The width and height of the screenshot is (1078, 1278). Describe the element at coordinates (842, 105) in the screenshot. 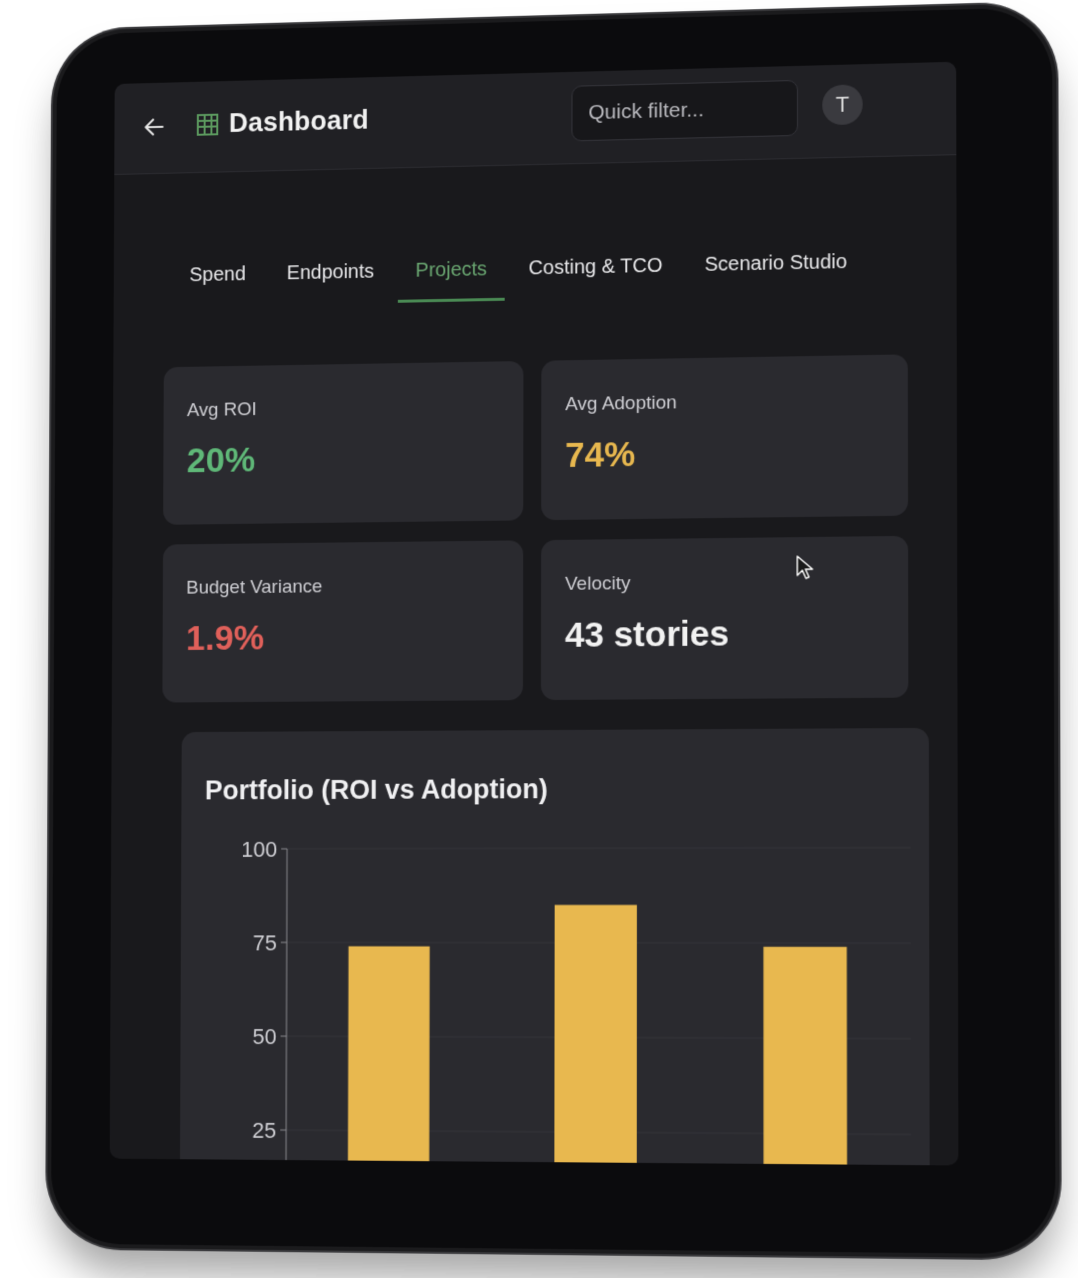

I see `avatar: T` at that location.